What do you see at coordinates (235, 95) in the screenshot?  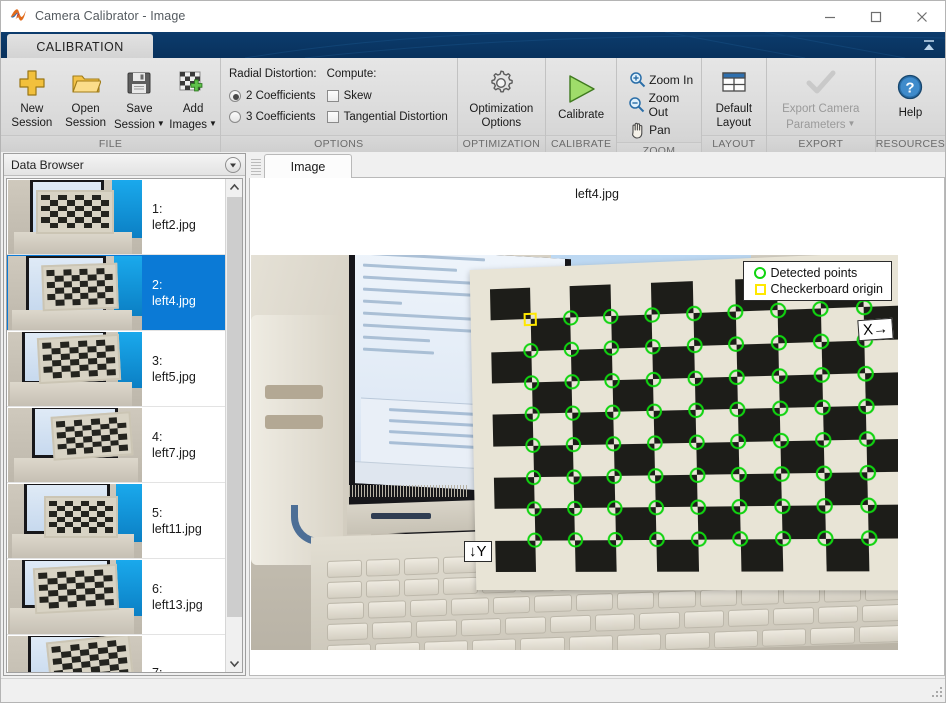 I see `radio-on-icon` at bounding box center [235, 95].